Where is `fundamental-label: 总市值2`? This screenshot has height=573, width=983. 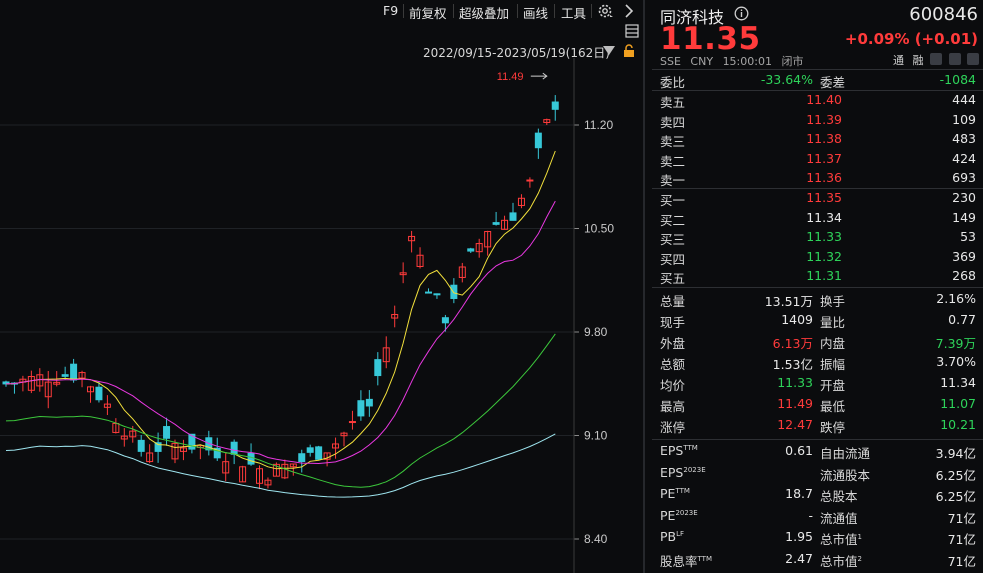
fundamental-label: 总市值2 is located at coordinates (841, 560).